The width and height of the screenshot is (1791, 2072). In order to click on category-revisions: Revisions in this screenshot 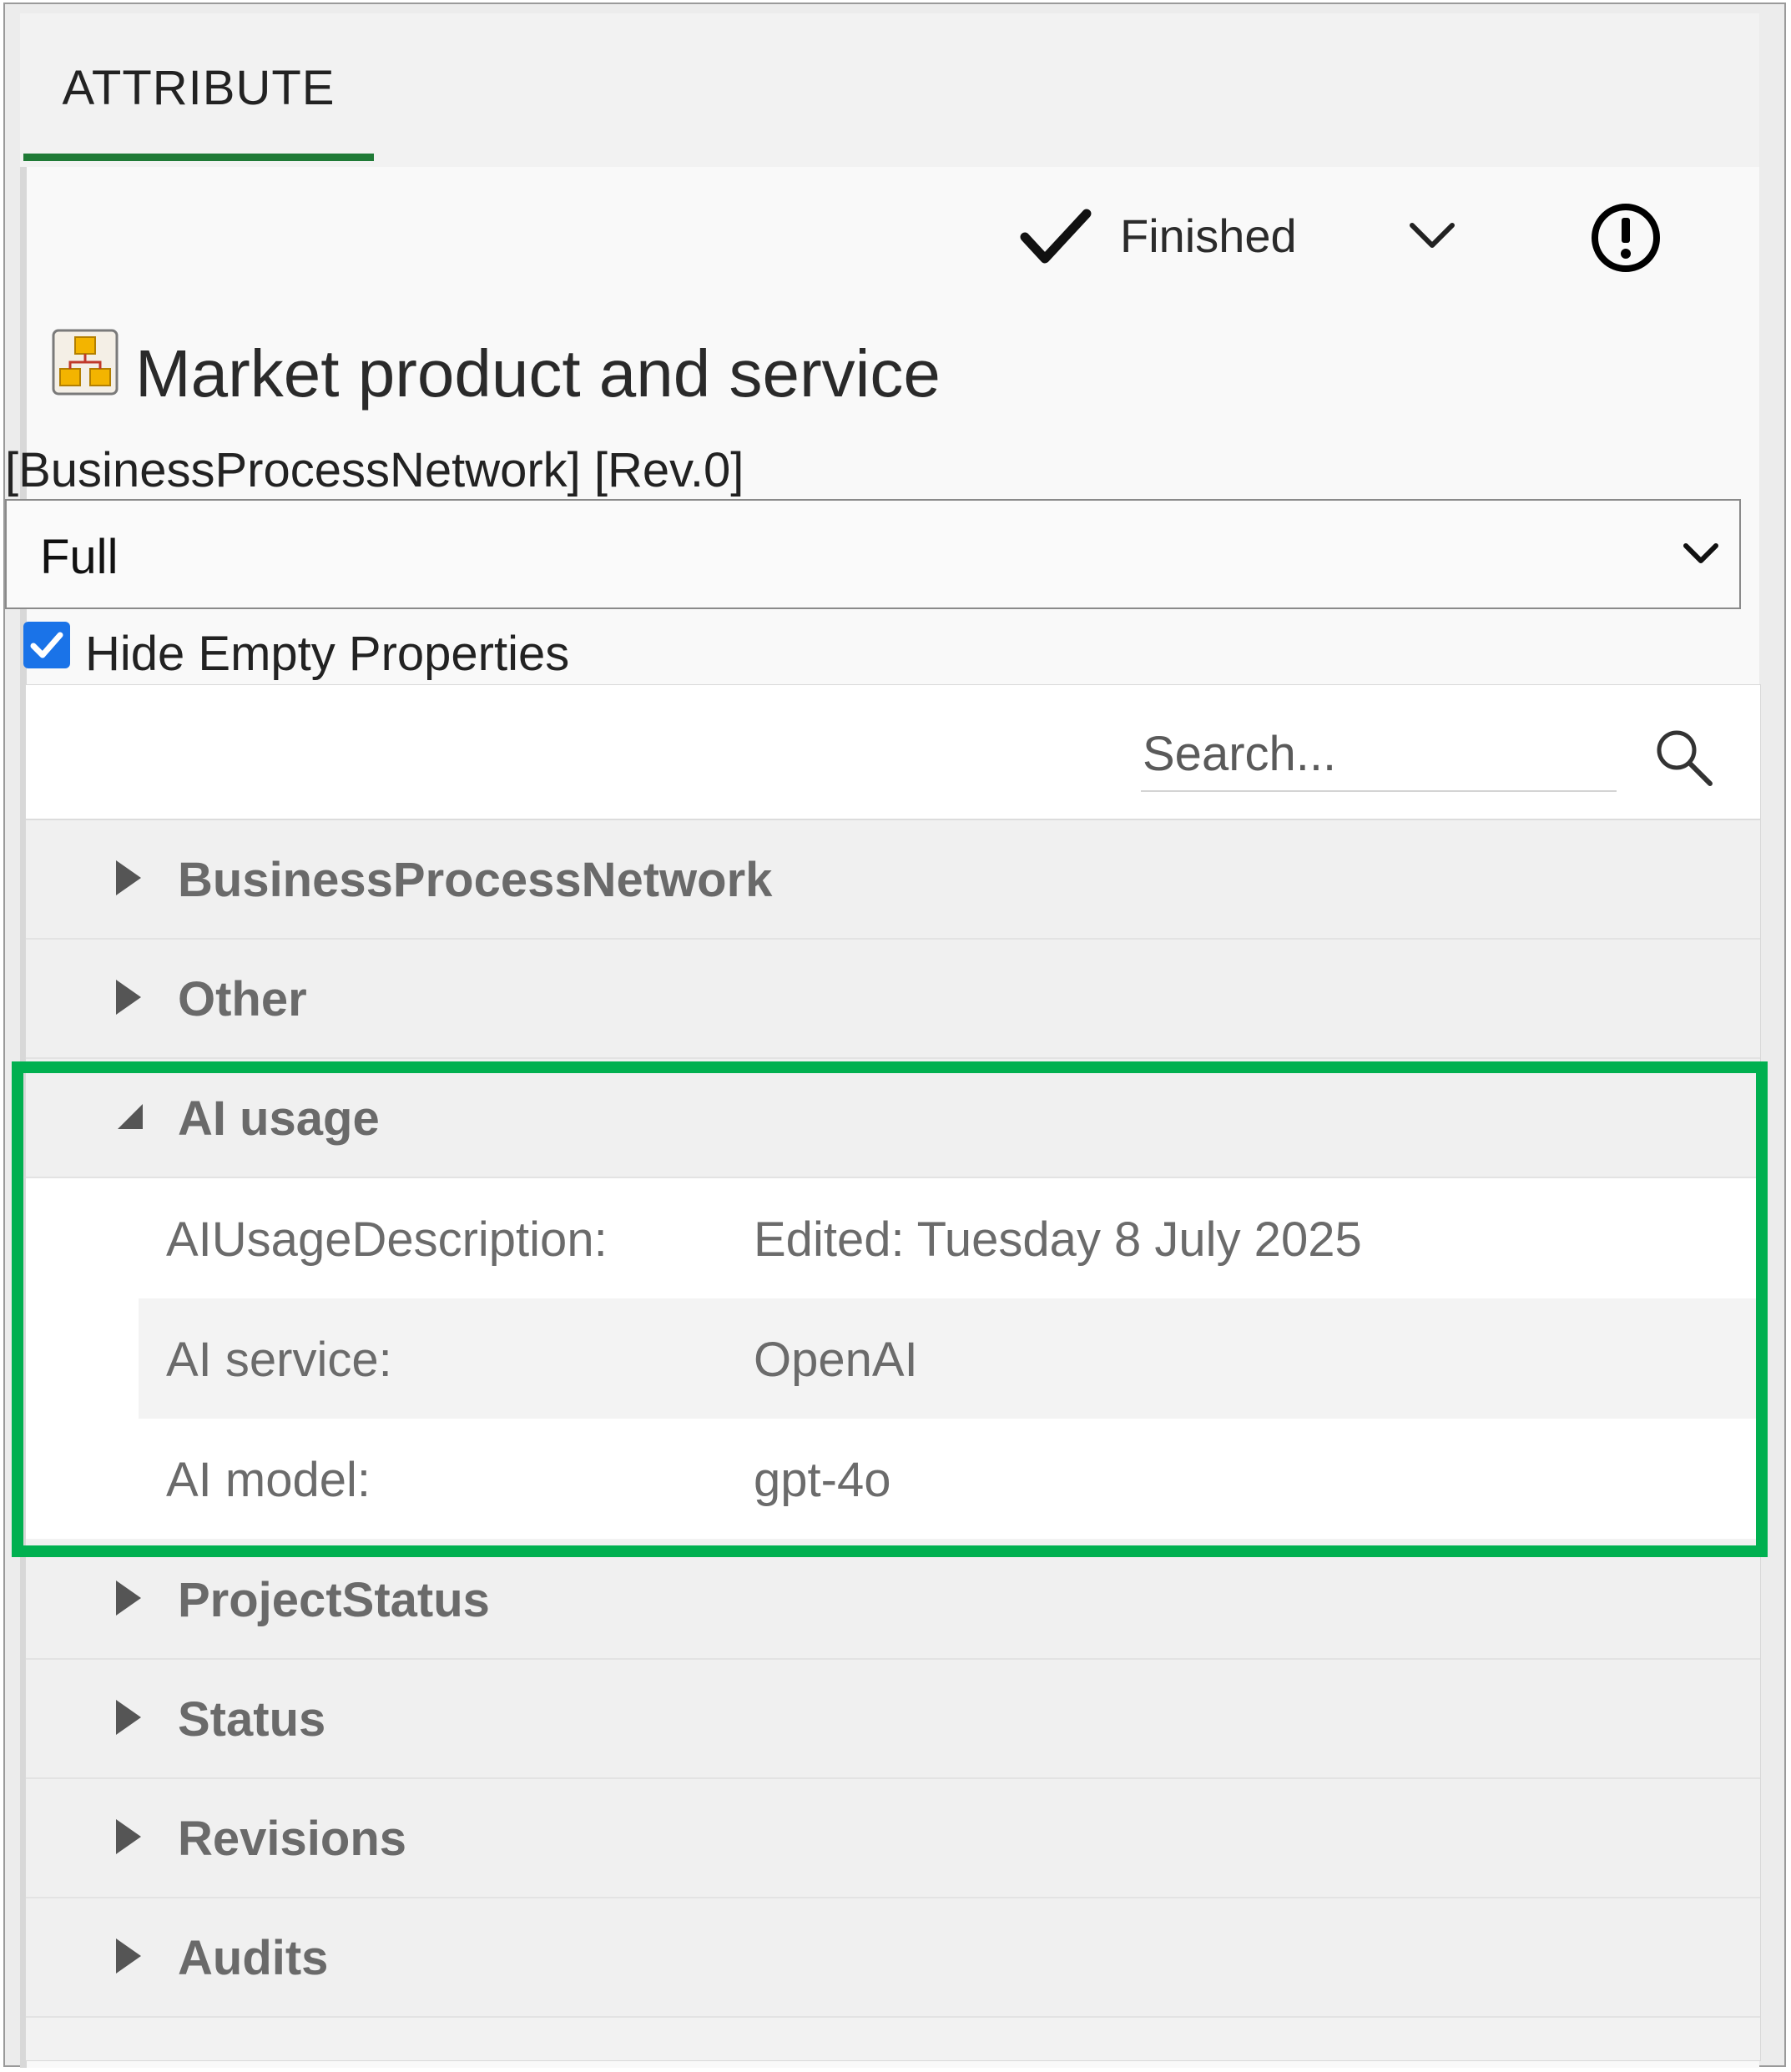, I will do `click(893, 1838)`.